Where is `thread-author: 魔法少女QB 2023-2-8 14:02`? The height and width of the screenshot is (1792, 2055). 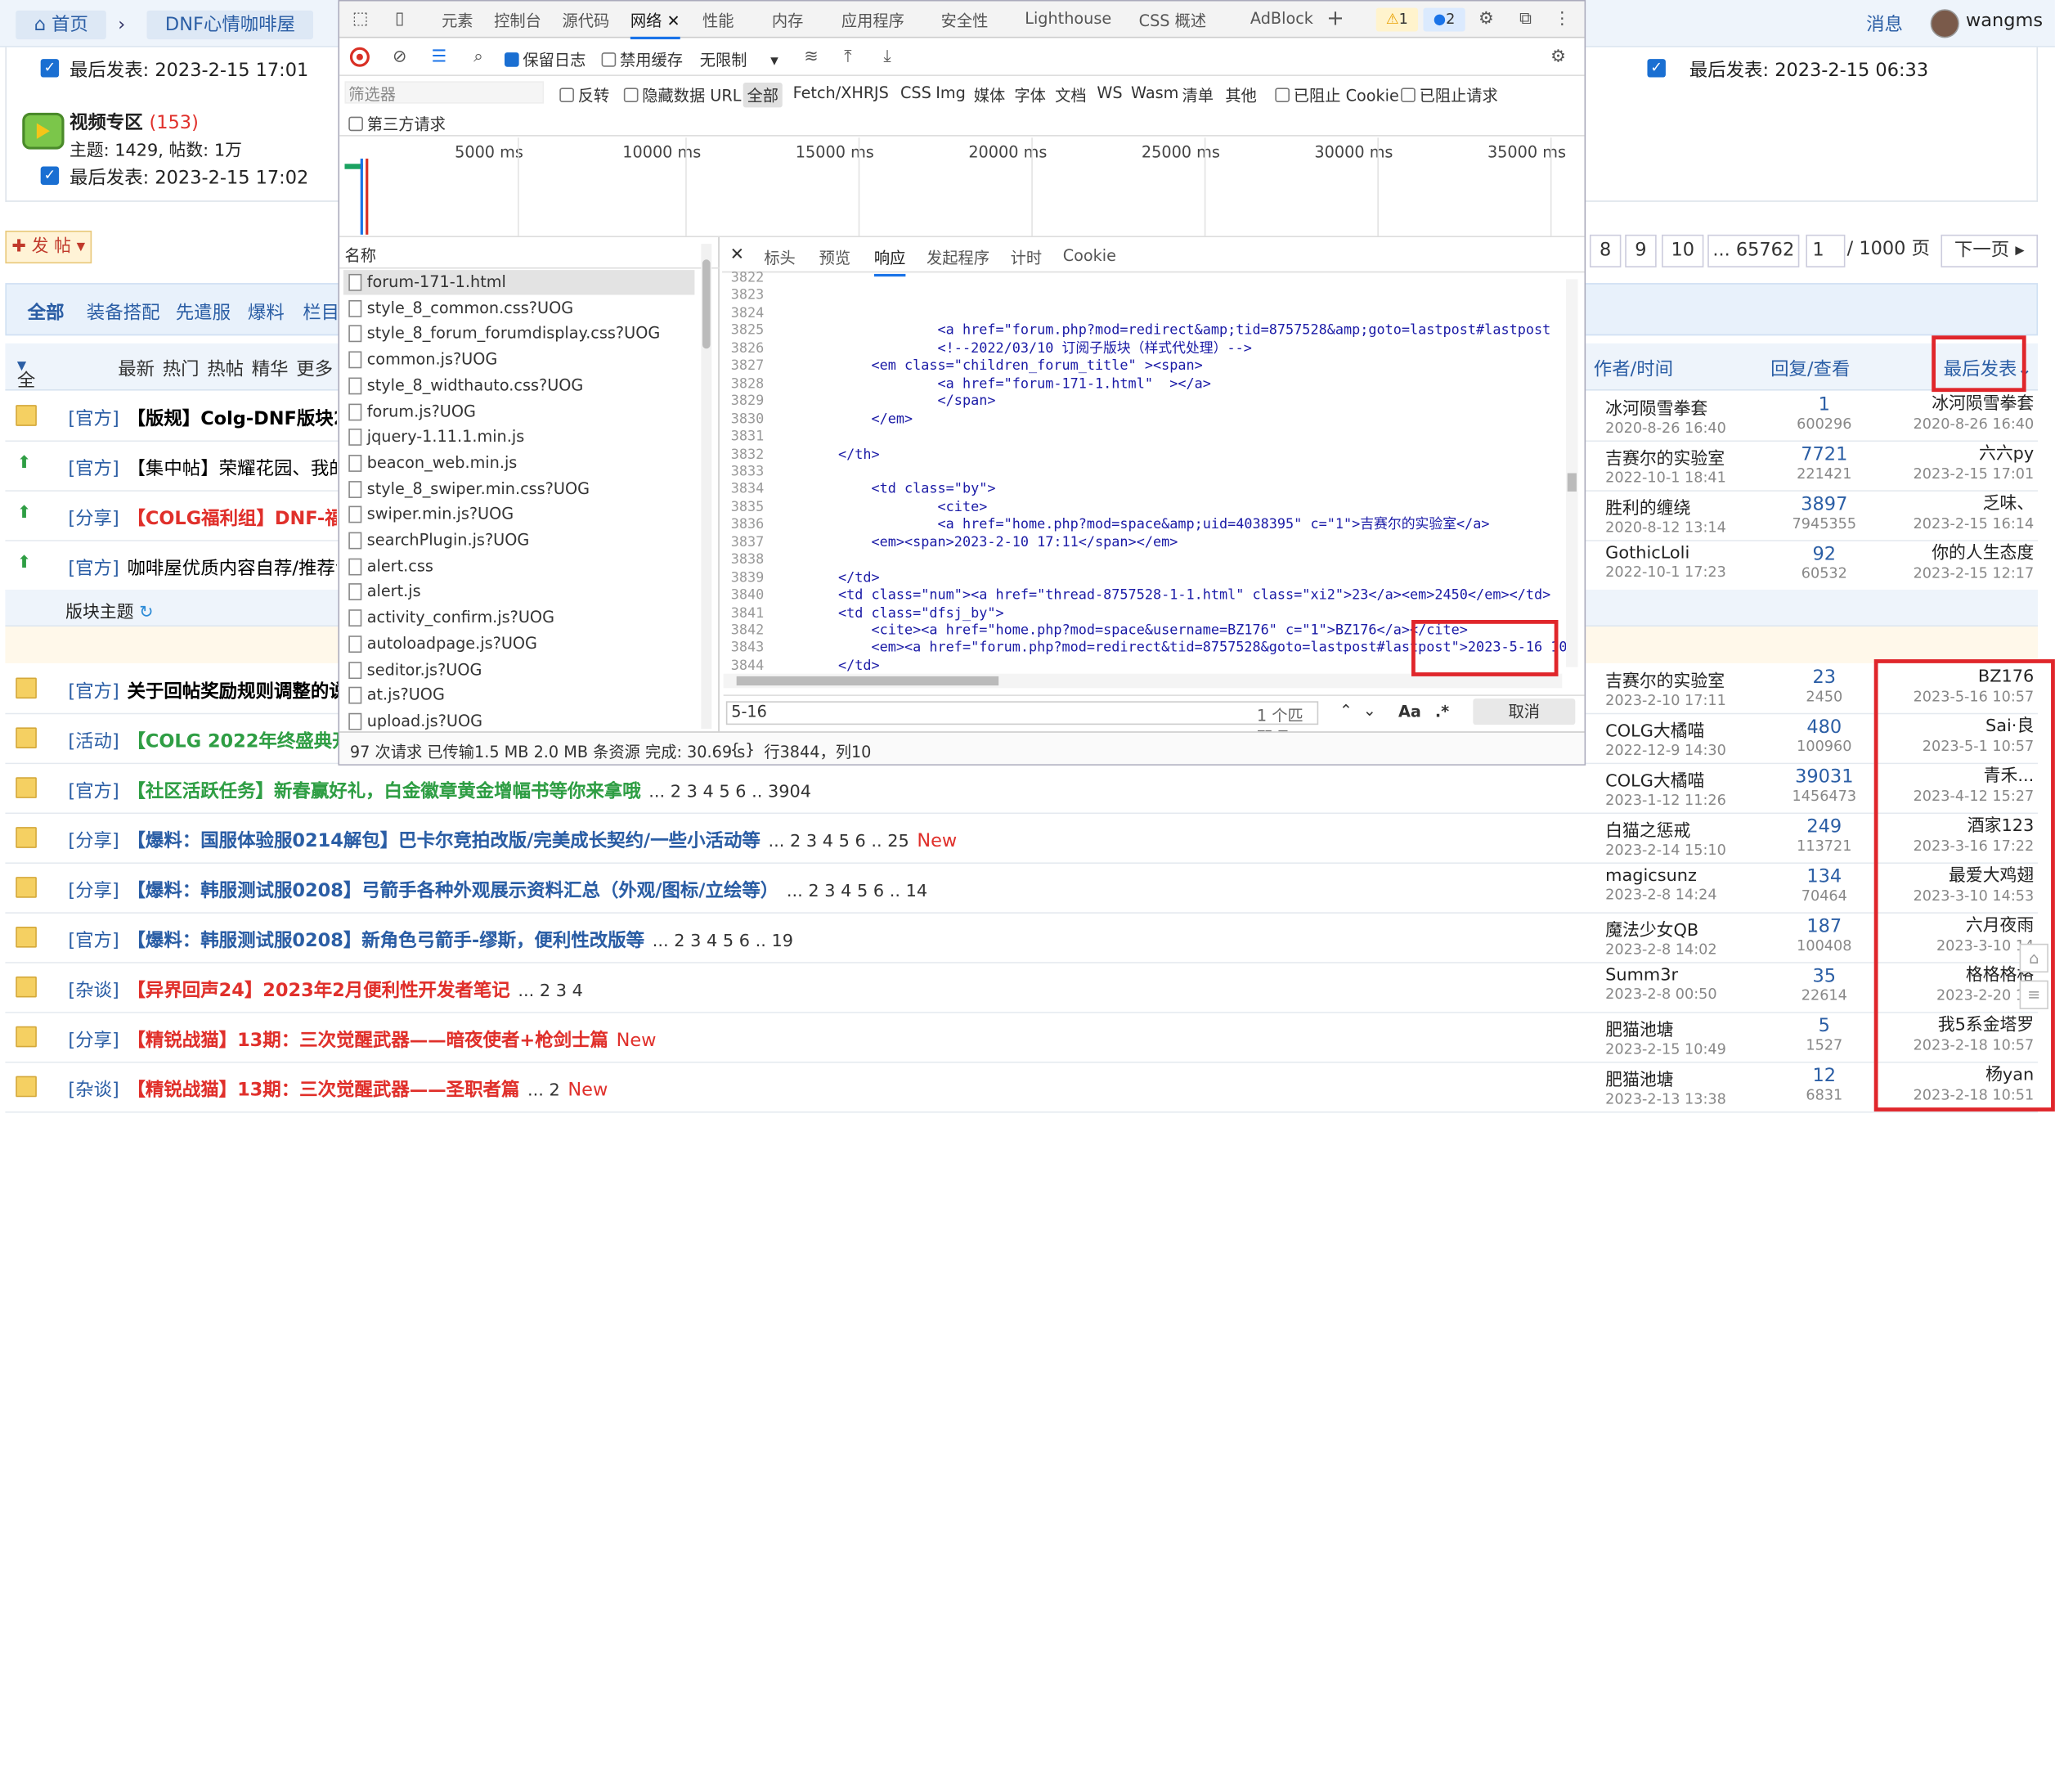 thread-author: 魔法少女QB 2023-2-8 14:02 is located at coordinates (1677, 937).